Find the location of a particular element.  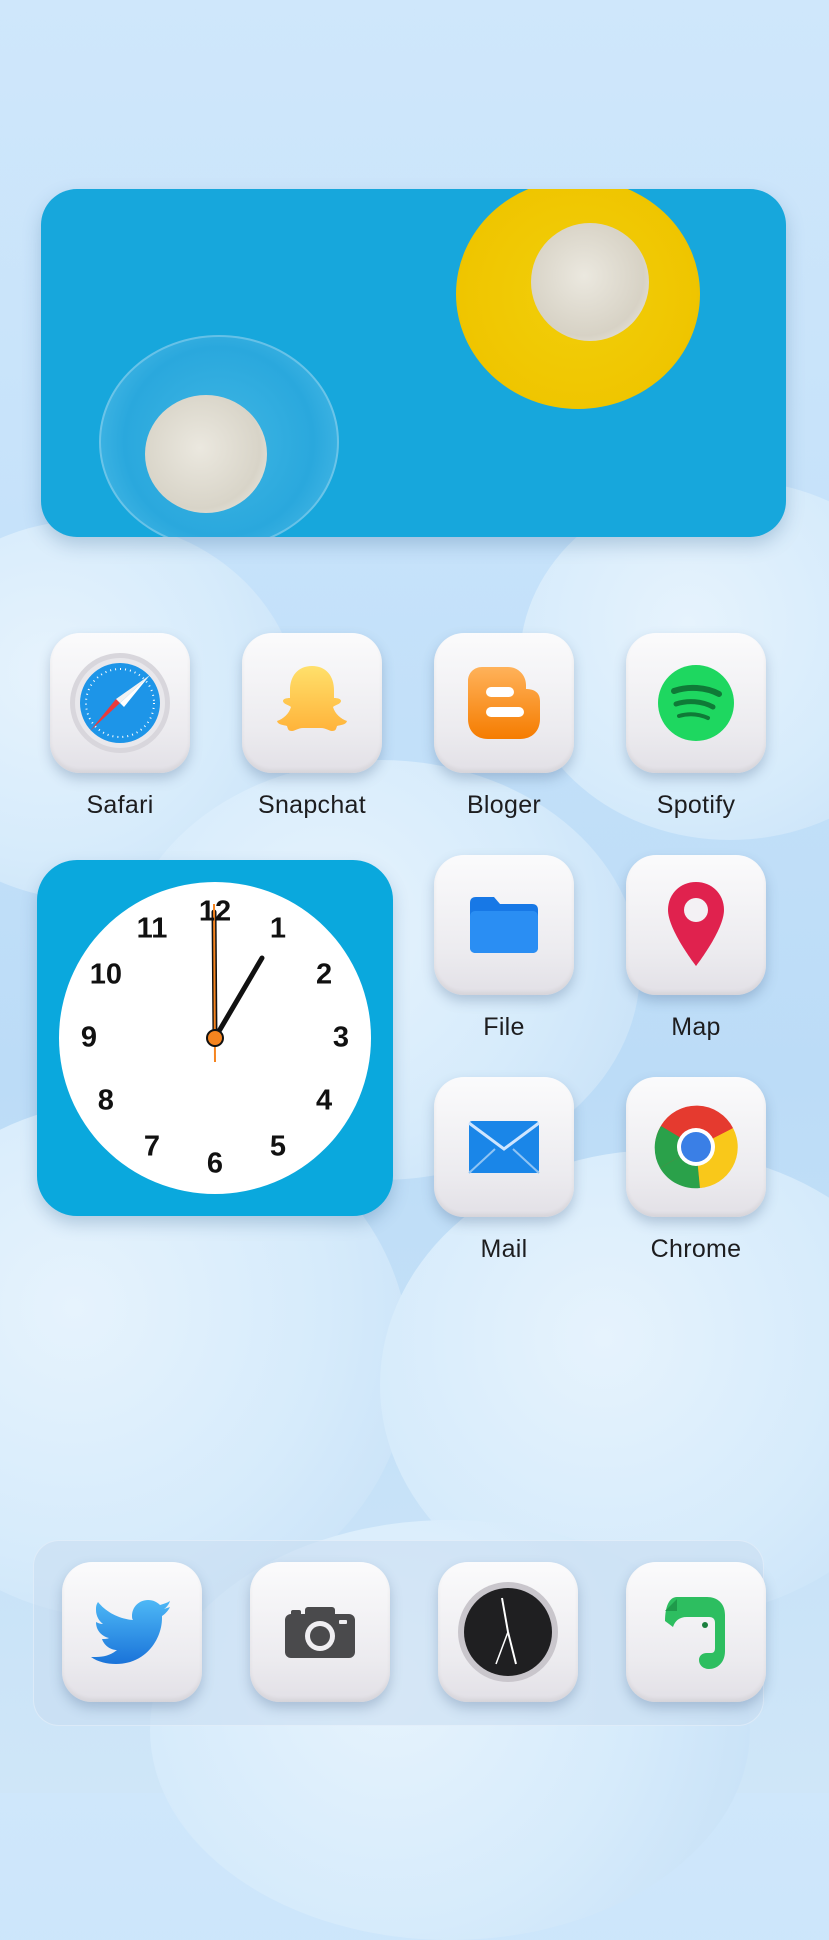

dock-app-camera is located at coordinates (320, 1632).